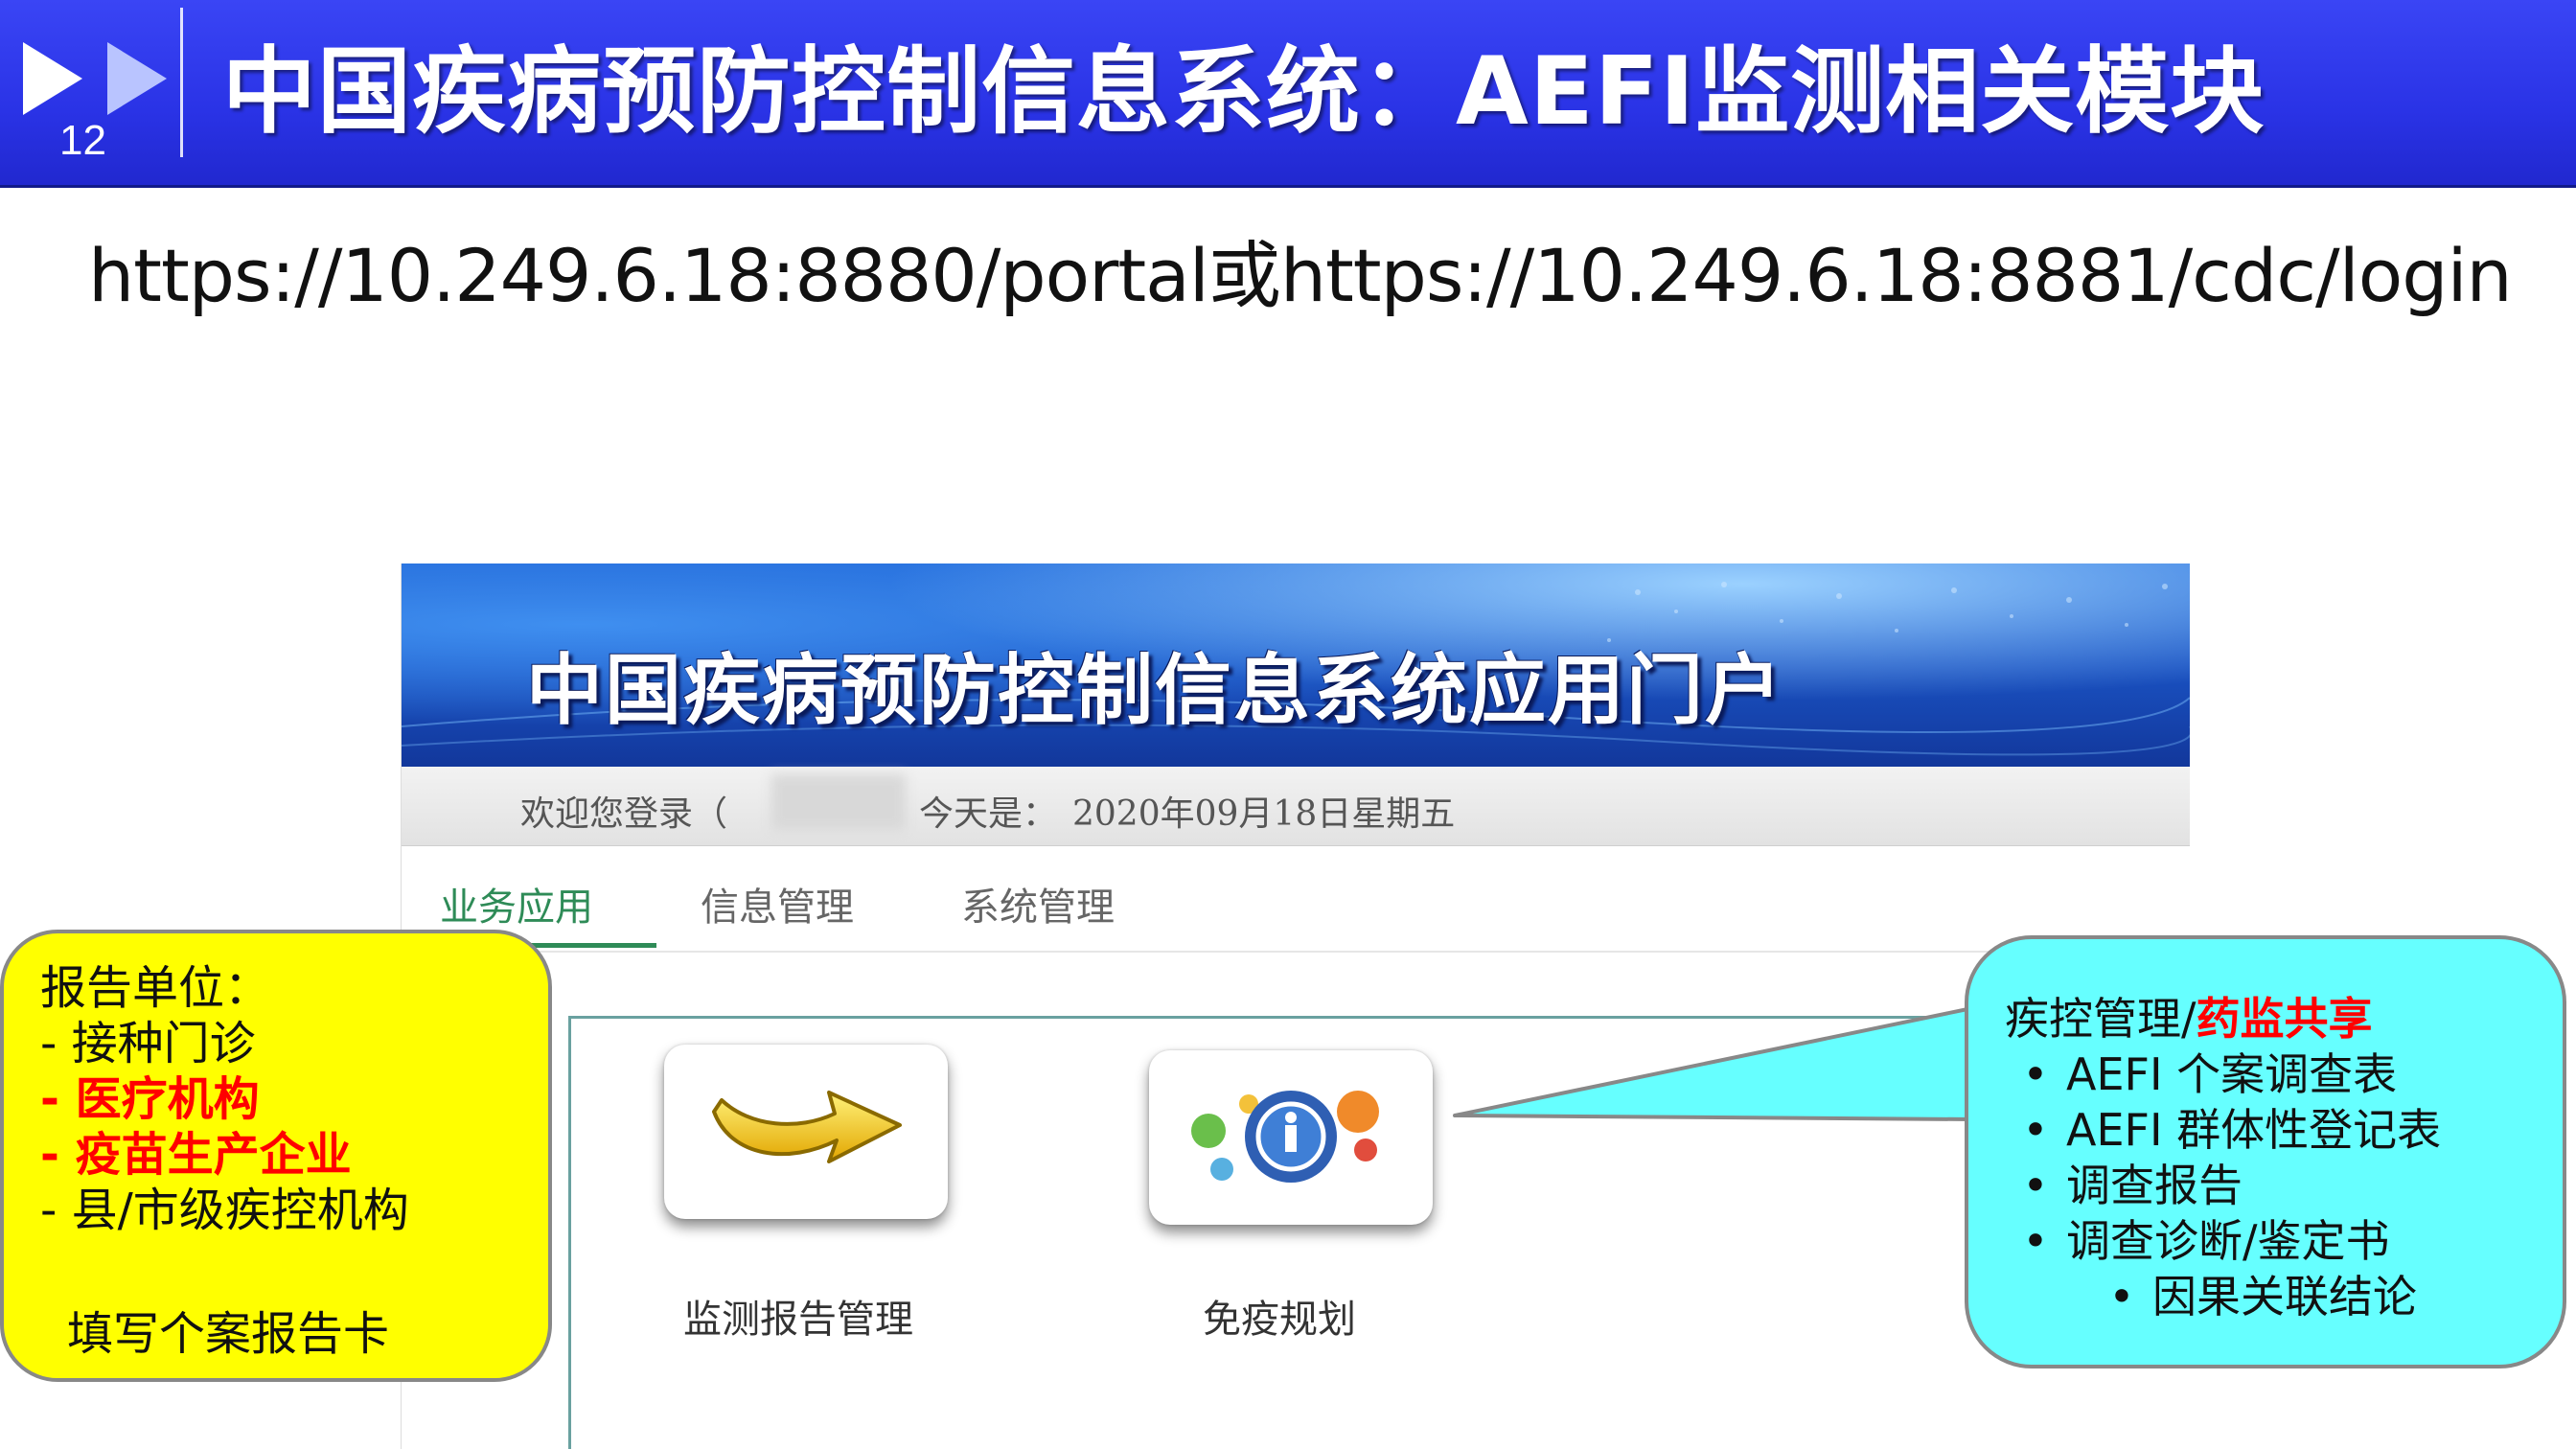 The image size is (2576, 1449). What do you see at coordinates (2254, 1130) in the screenshot?
I see `list-item-text: AEFI 群体性登记表` at bounding box center [2254, 1130].